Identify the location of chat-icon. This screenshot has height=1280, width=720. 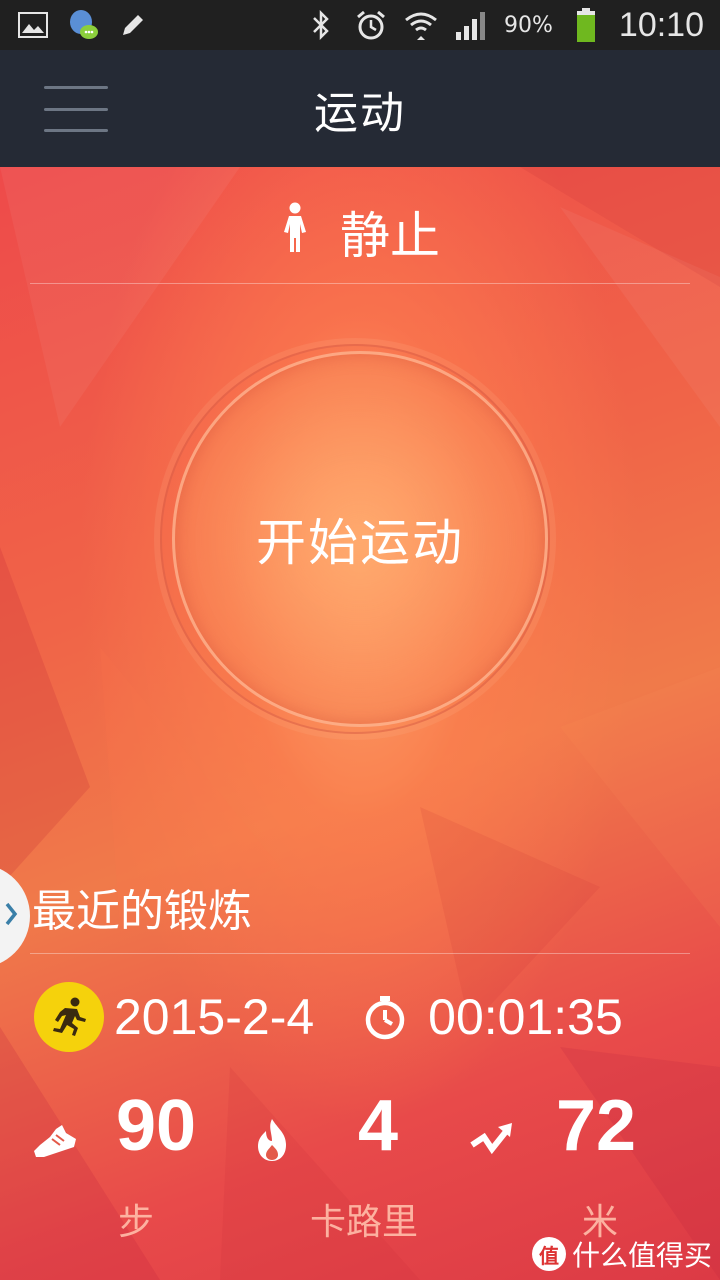
(83, 25).